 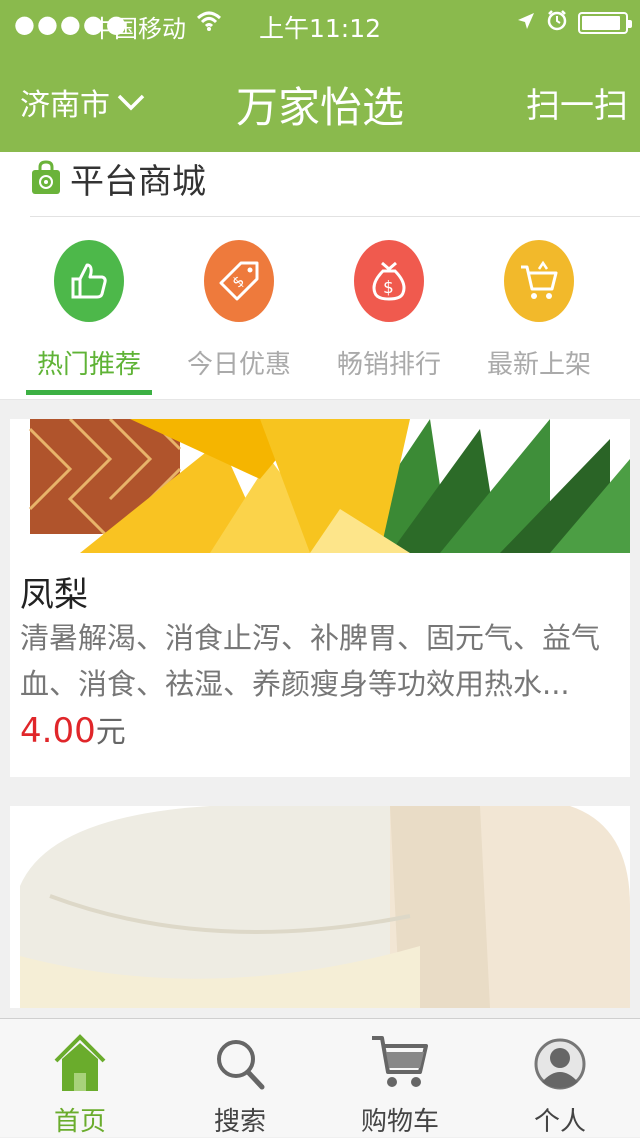 I want to click on cart-icon, so click(x=400, y=1063).